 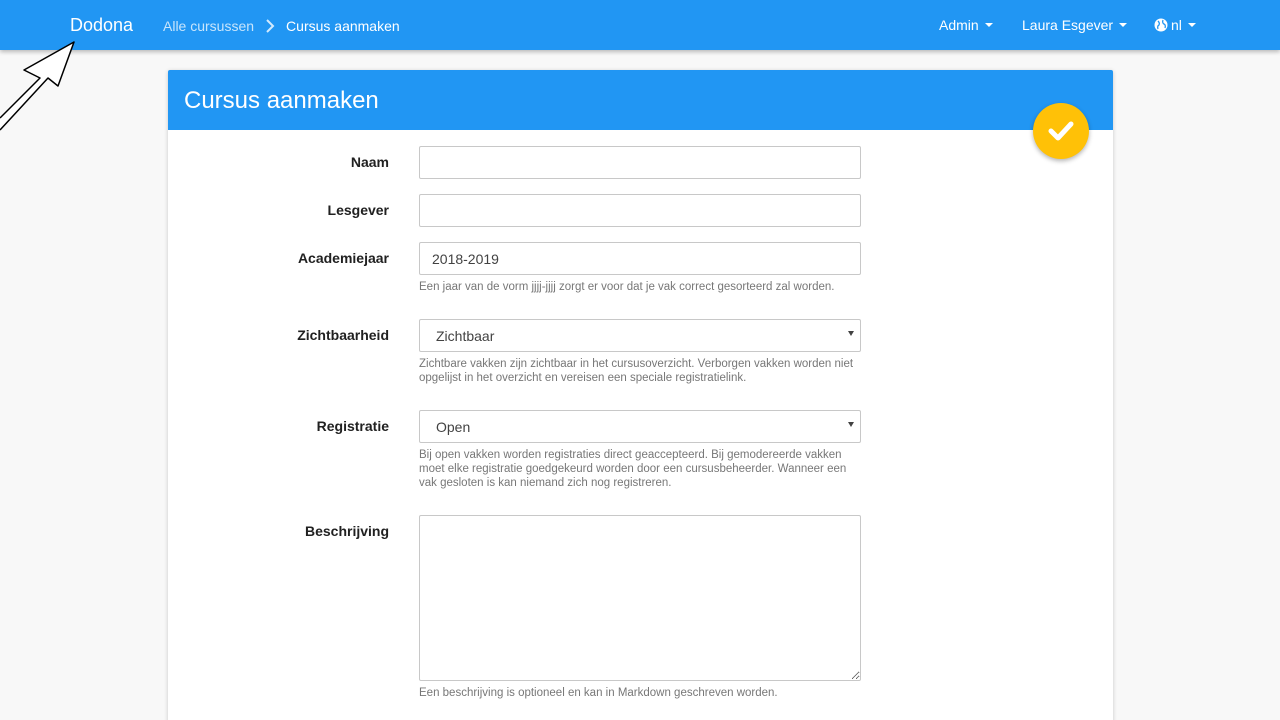 I want to click on description-textarea, so click(x=640, y=598).